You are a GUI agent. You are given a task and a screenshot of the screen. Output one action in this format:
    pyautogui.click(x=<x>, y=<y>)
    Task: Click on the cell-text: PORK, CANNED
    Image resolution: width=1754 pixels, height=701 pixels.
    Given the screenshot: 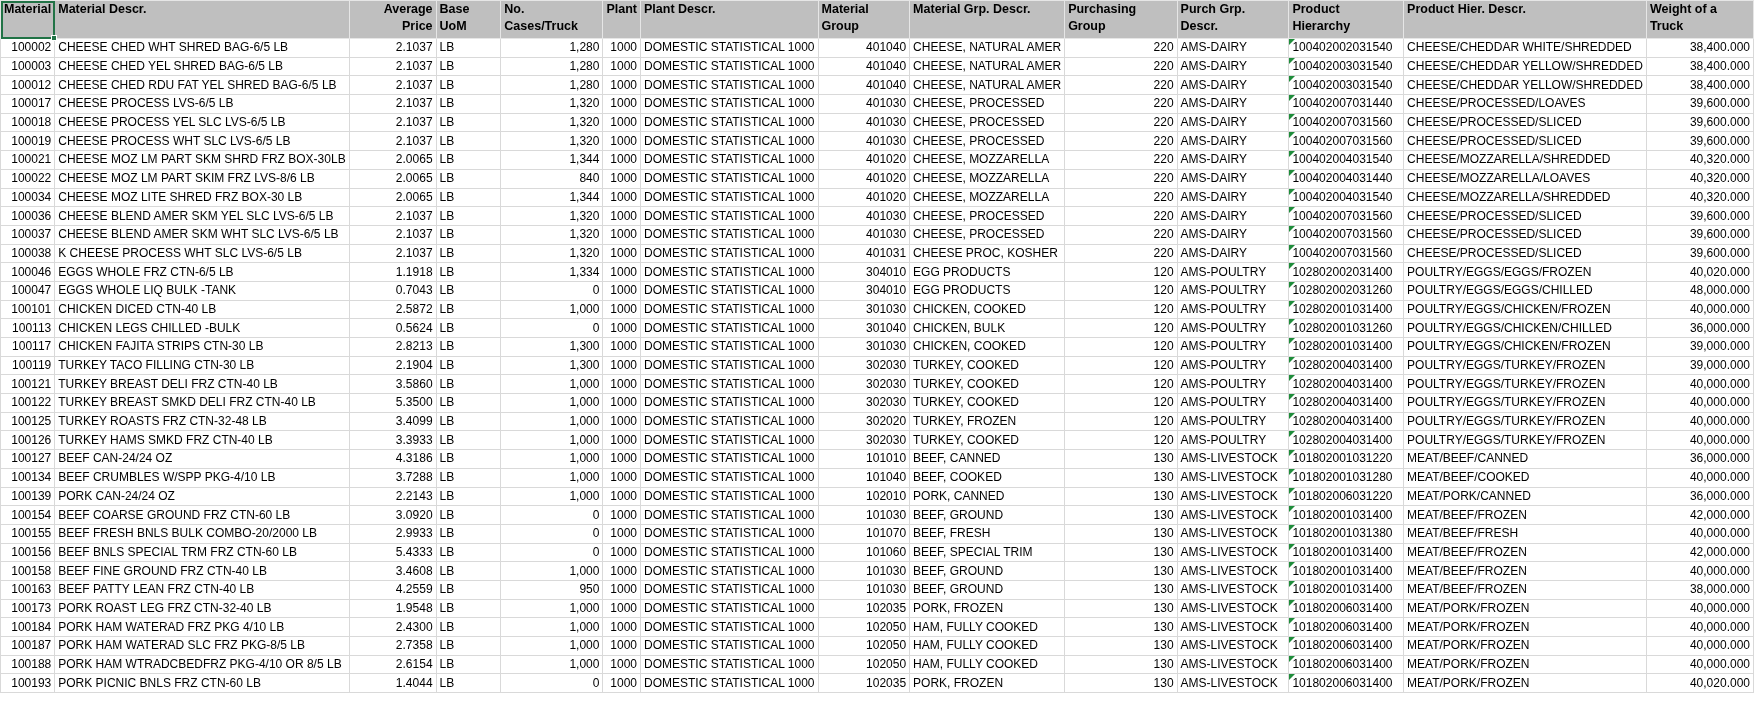 What is the action you would take?
    pyautogui.click(x=959, y=495)
    